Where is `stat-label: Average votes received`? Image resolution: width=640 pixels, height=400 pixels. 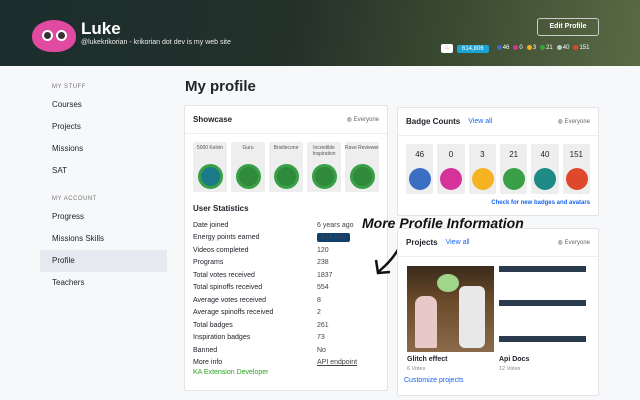
stat-label: Average votes received is located at coordinates (230, 300).